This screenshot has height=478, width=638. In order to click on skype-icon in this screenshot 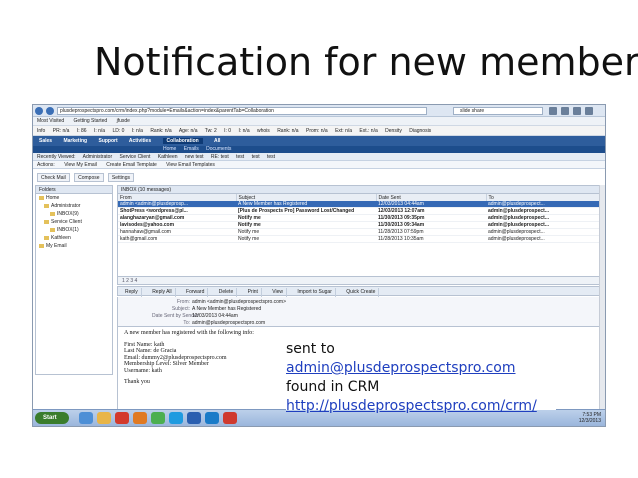, I will do `click(176, 418)`.